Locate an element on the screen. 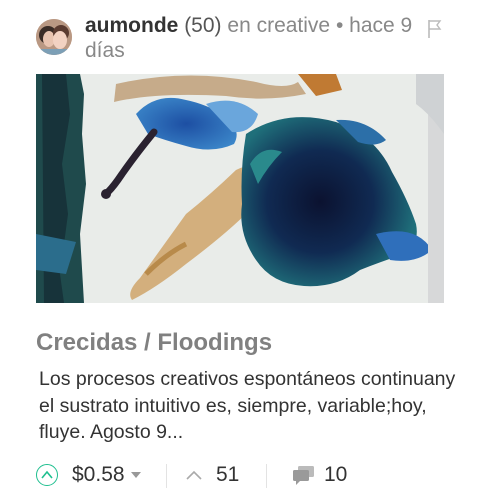 This screenshot has height=496, width=480. payout-group: $0.58 is located at coordinates (88, 475).